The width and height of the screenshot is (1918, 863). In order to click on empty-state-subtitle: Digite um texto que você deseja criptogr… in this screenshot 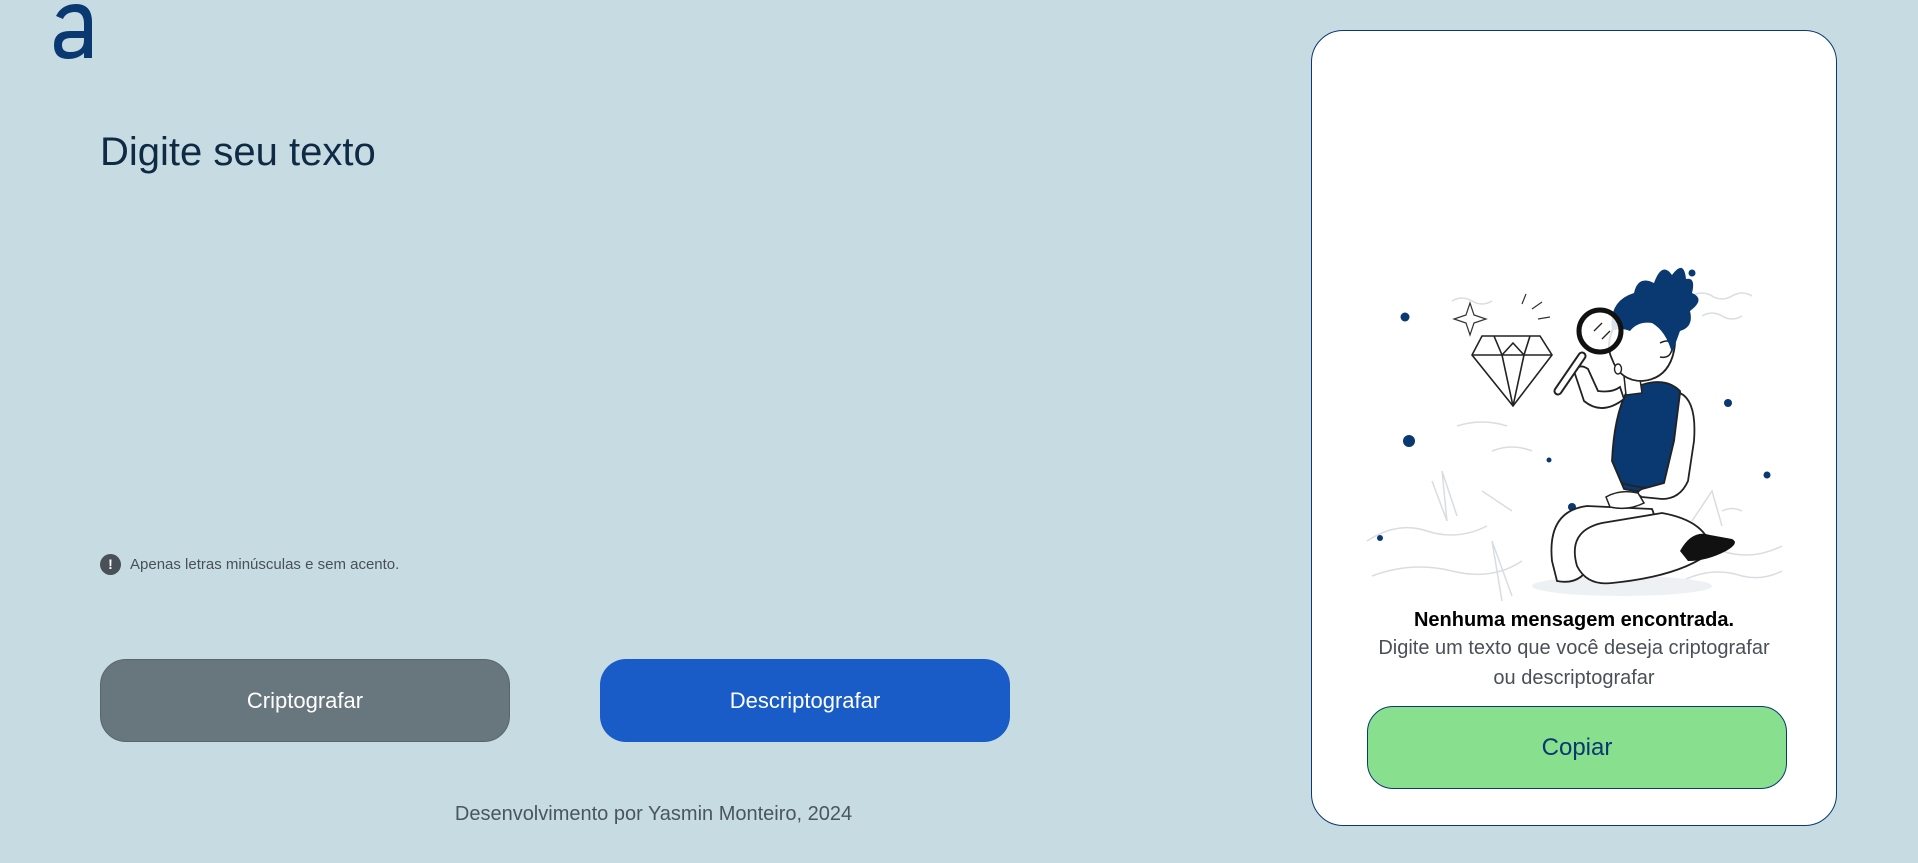, I will do `click(1574, 663)`.